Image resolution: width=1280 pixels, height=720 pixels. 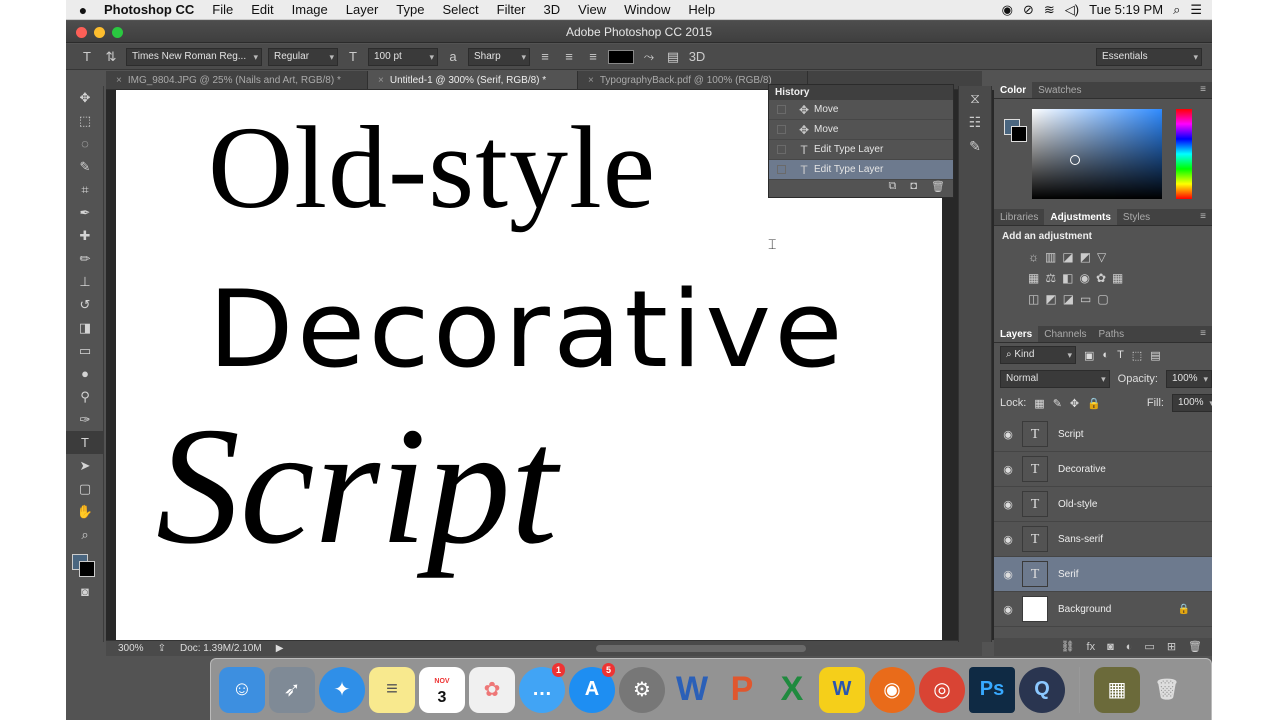 I want to click on lock-all-icon: 🔒, so click(x=1094, y=403).